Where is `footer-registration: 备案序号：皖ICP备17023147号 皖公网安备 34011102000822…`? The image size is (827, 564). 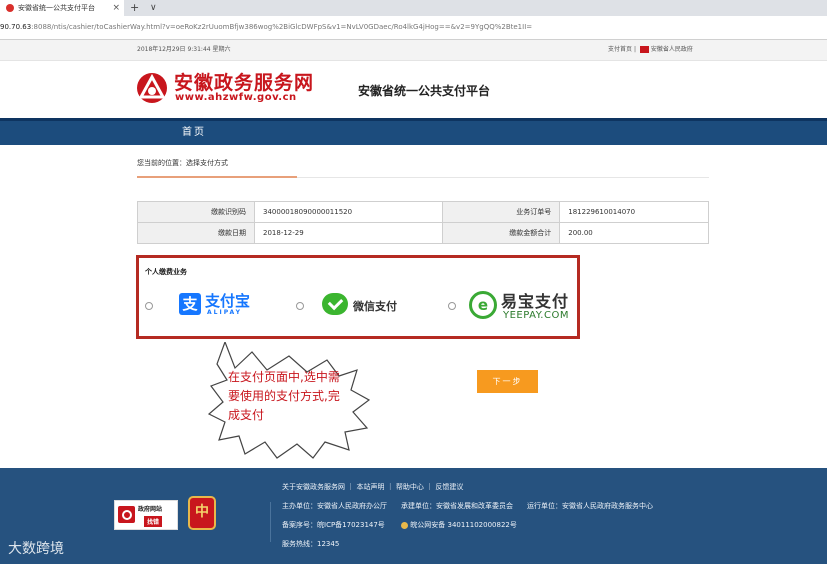 footer-registration: 备案序号：皖ICP备17023147号 皖公网安备 34011102000822… is located at coordinates (399, 525).